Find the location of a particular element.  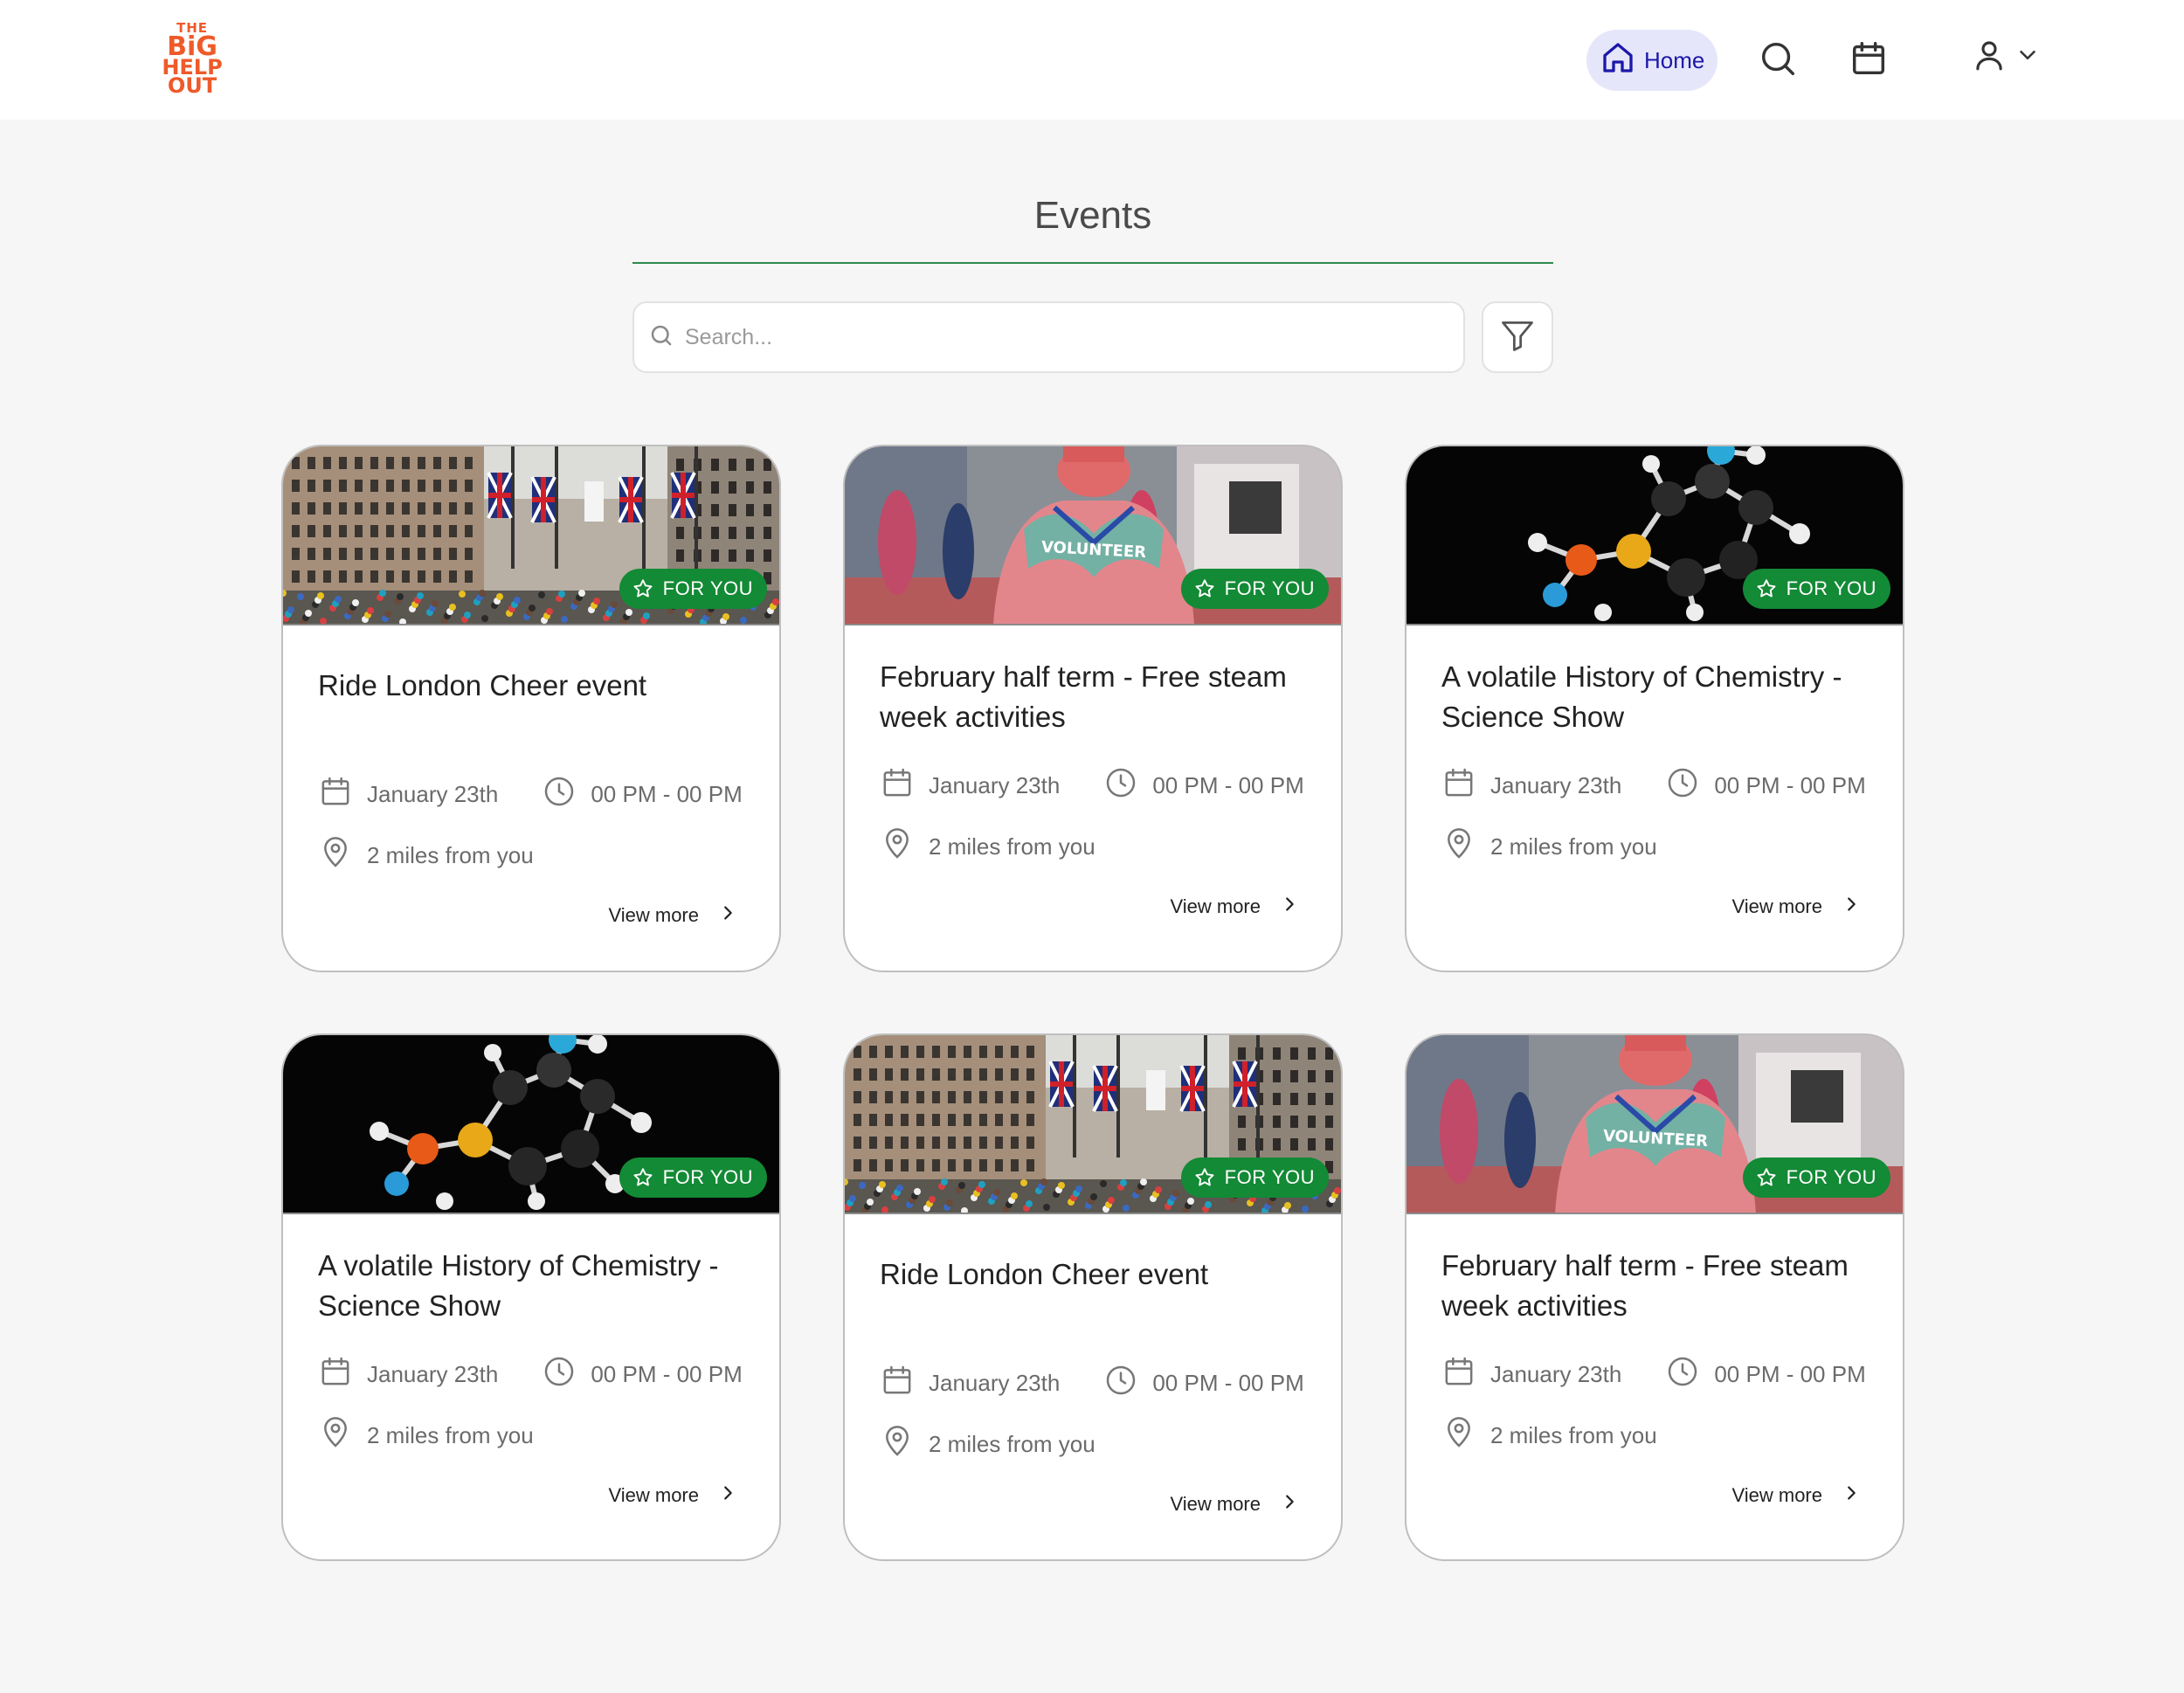

nav-calendar-button is located at coordinates (1869, 58).